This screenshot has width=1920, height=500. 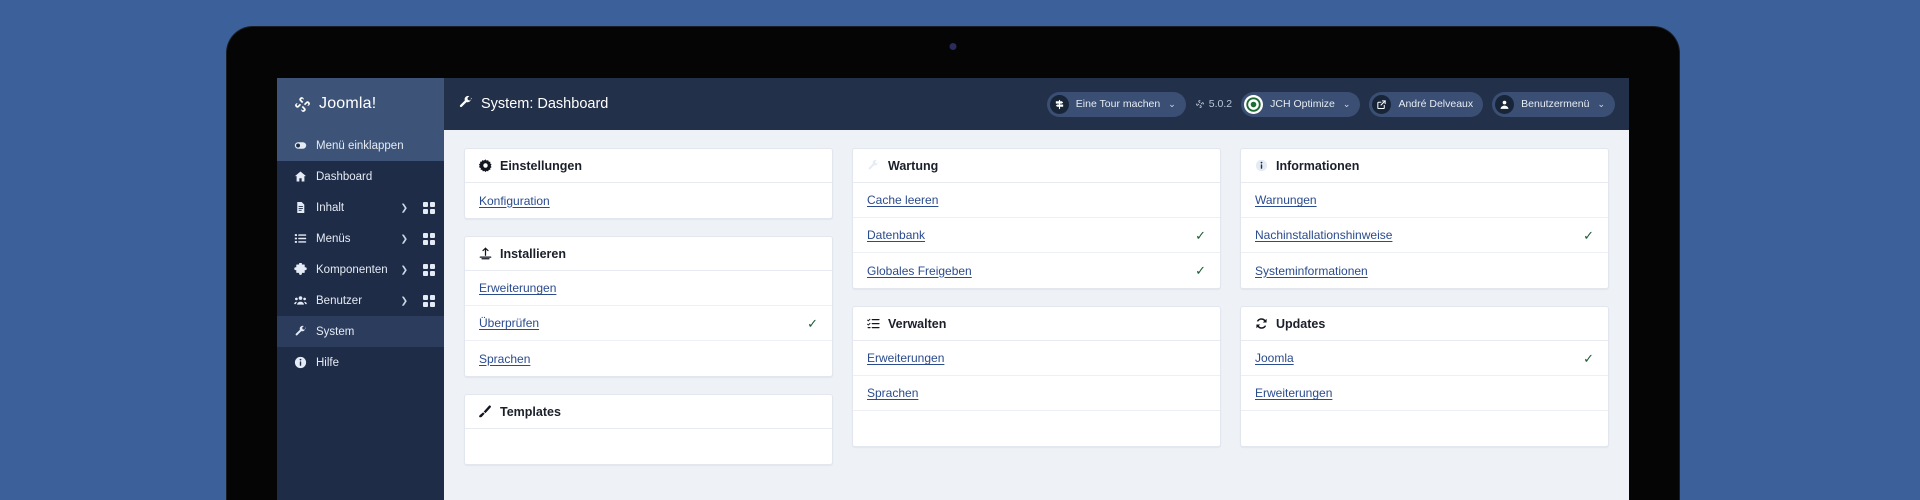 I want to click on panel-header: Informationen, so click(x=1424, y=166).